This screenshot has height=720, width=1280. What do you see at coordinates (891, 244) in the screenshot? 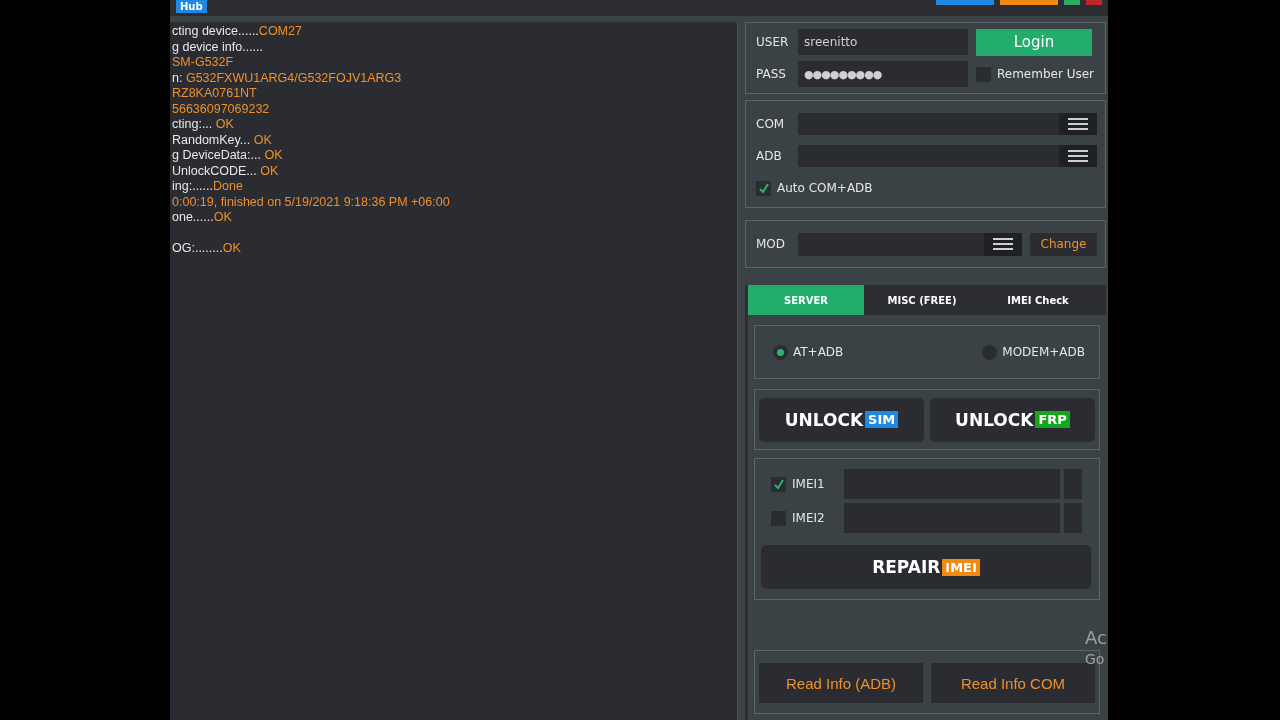
I see `mod-field` at bounding box center [891, 244].